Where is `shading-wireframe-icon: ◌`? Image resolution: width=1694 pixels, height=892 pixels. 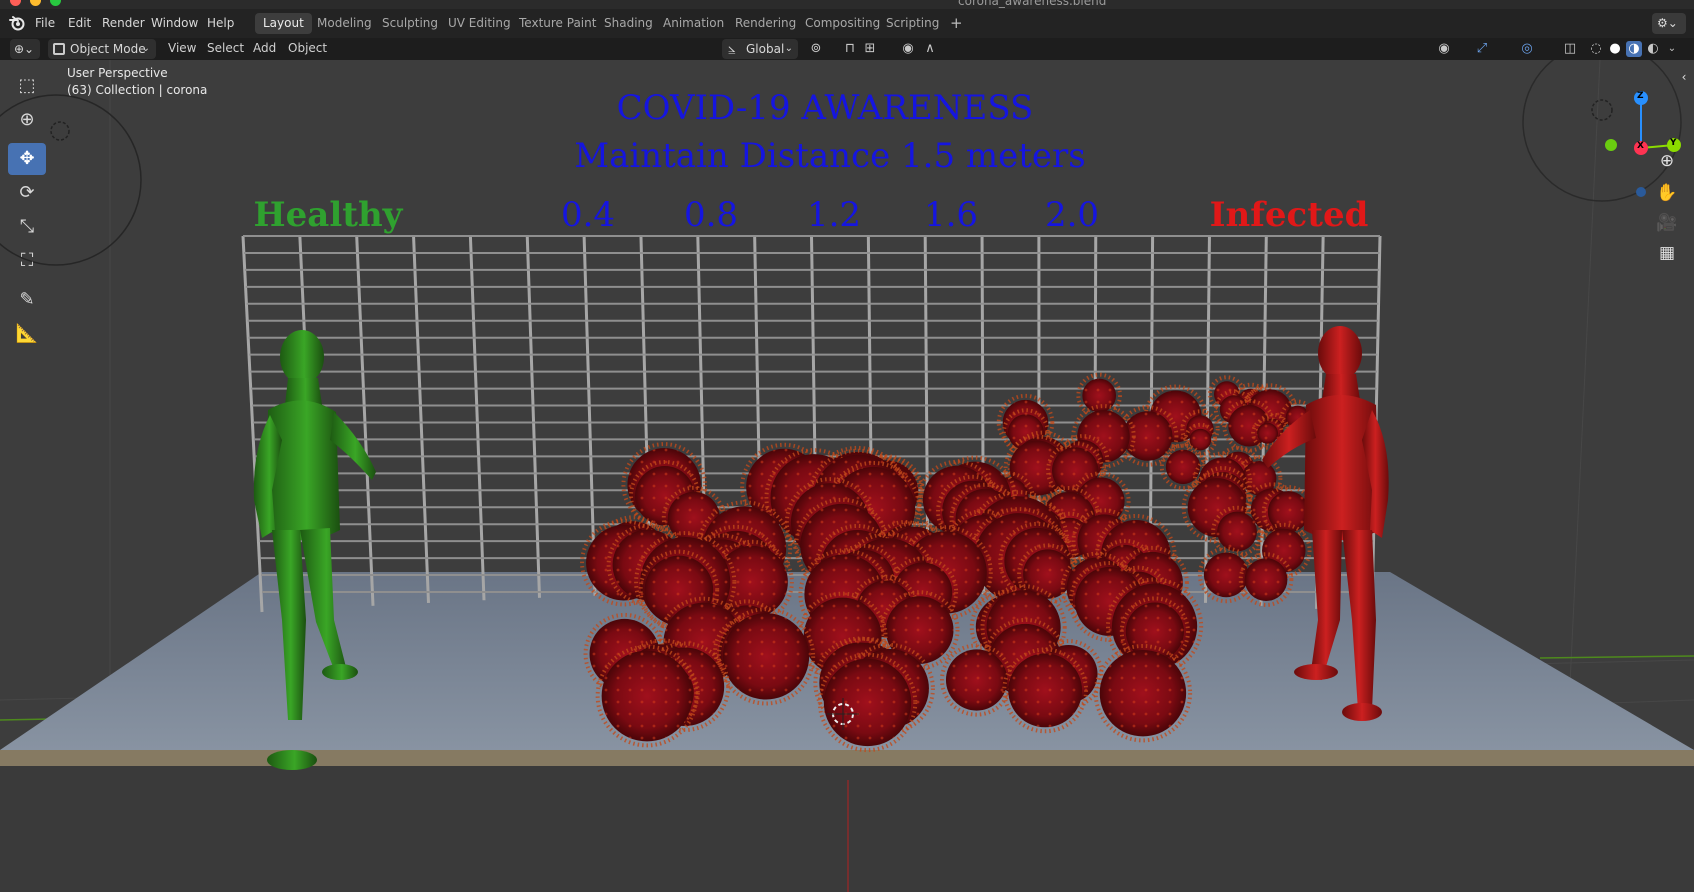 shading-wireframe-icon: ◌ is located at coordinates (1596, 49).